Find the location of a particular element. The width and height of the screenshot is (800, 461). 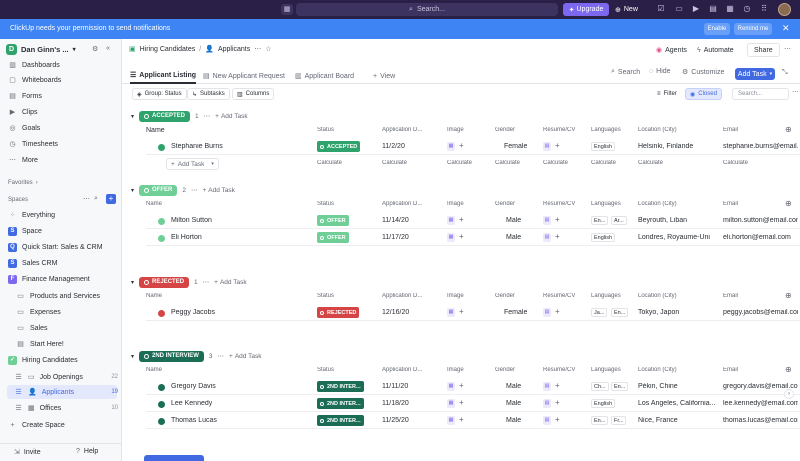

status-badge: REJECTED is located at coordinates (338, 312).